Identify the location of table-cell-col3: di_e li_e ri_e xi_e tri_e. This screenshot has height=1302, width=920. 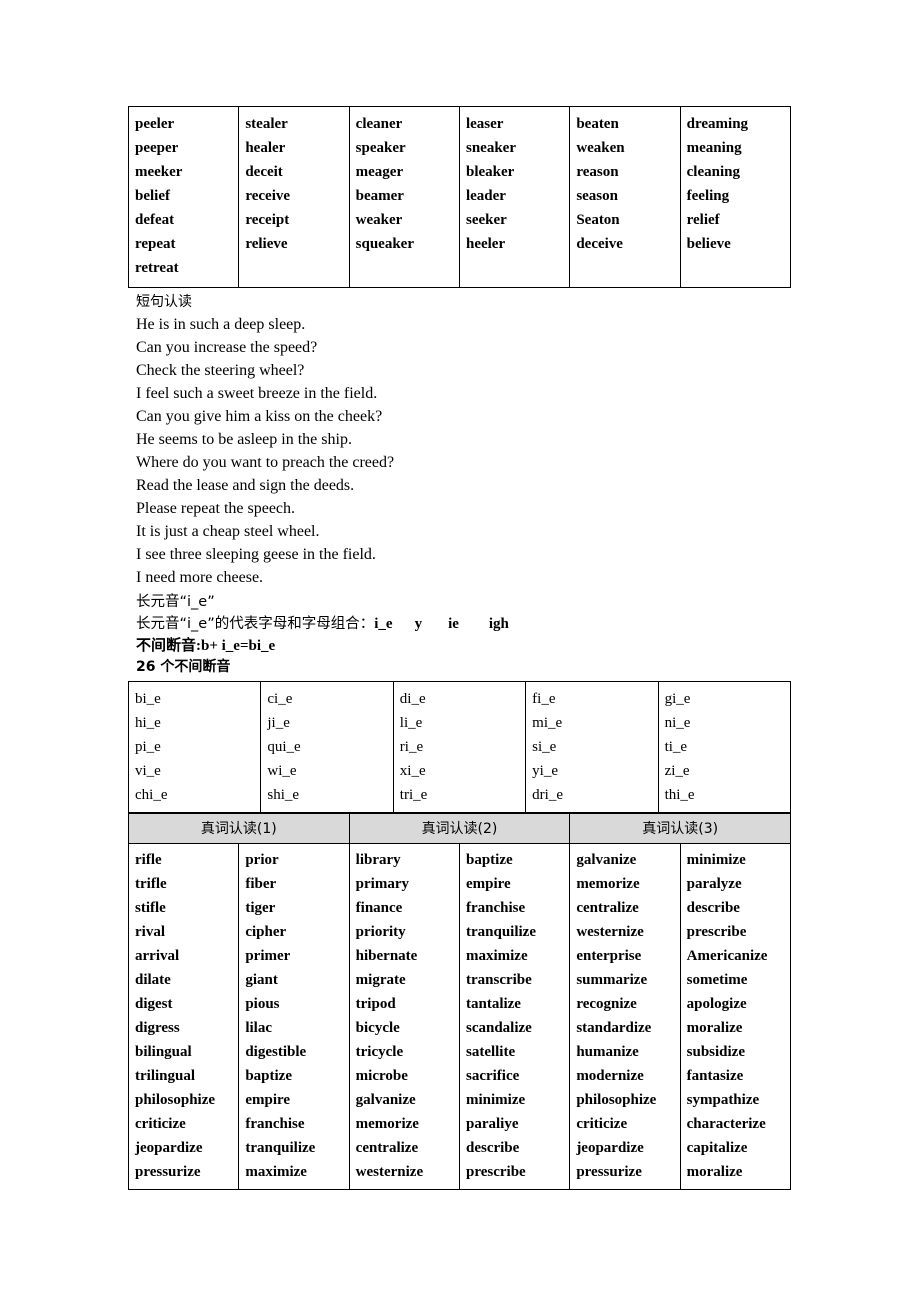
(459, 747).